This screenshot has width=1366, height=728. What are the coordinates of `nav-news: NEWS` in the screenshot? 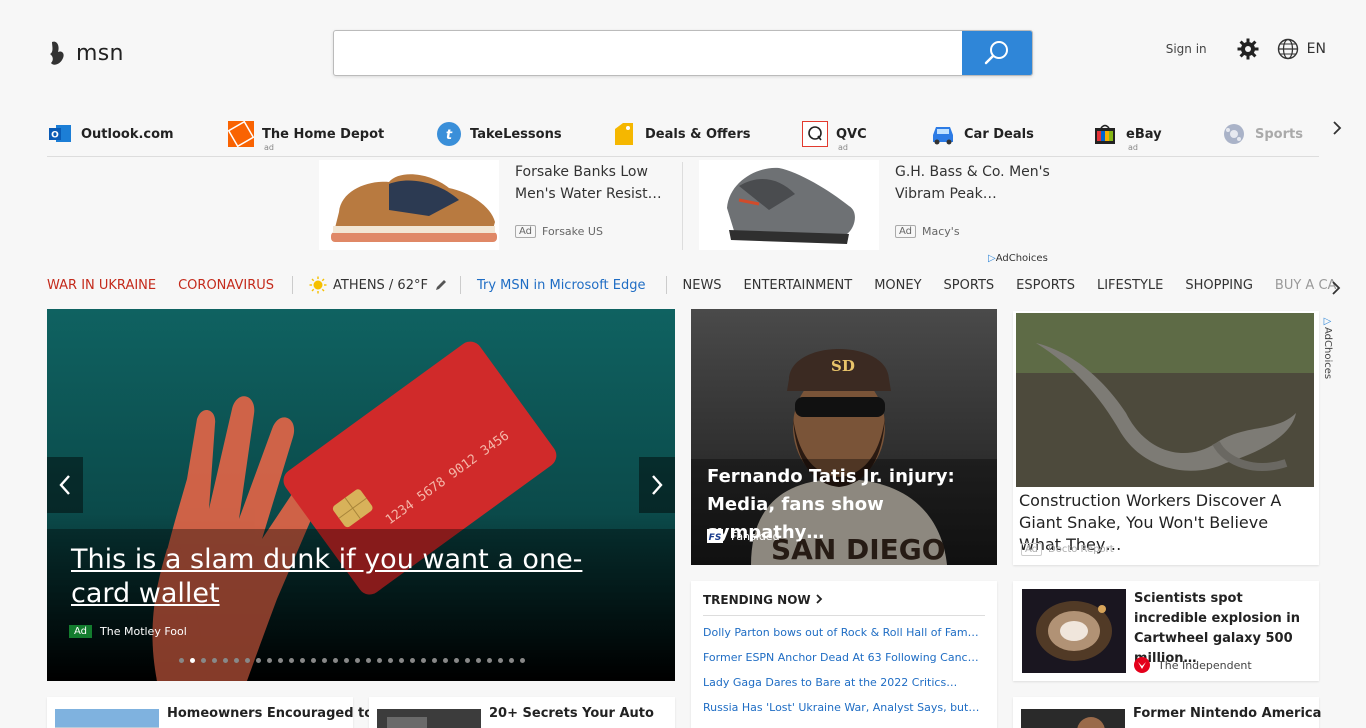 It's located at (702, 285).